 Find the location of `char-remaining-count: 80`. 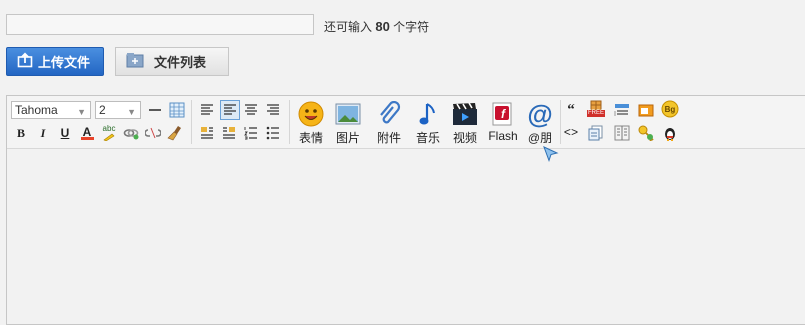

char-remaining-count: 80 is located at coordinates (382, 26).